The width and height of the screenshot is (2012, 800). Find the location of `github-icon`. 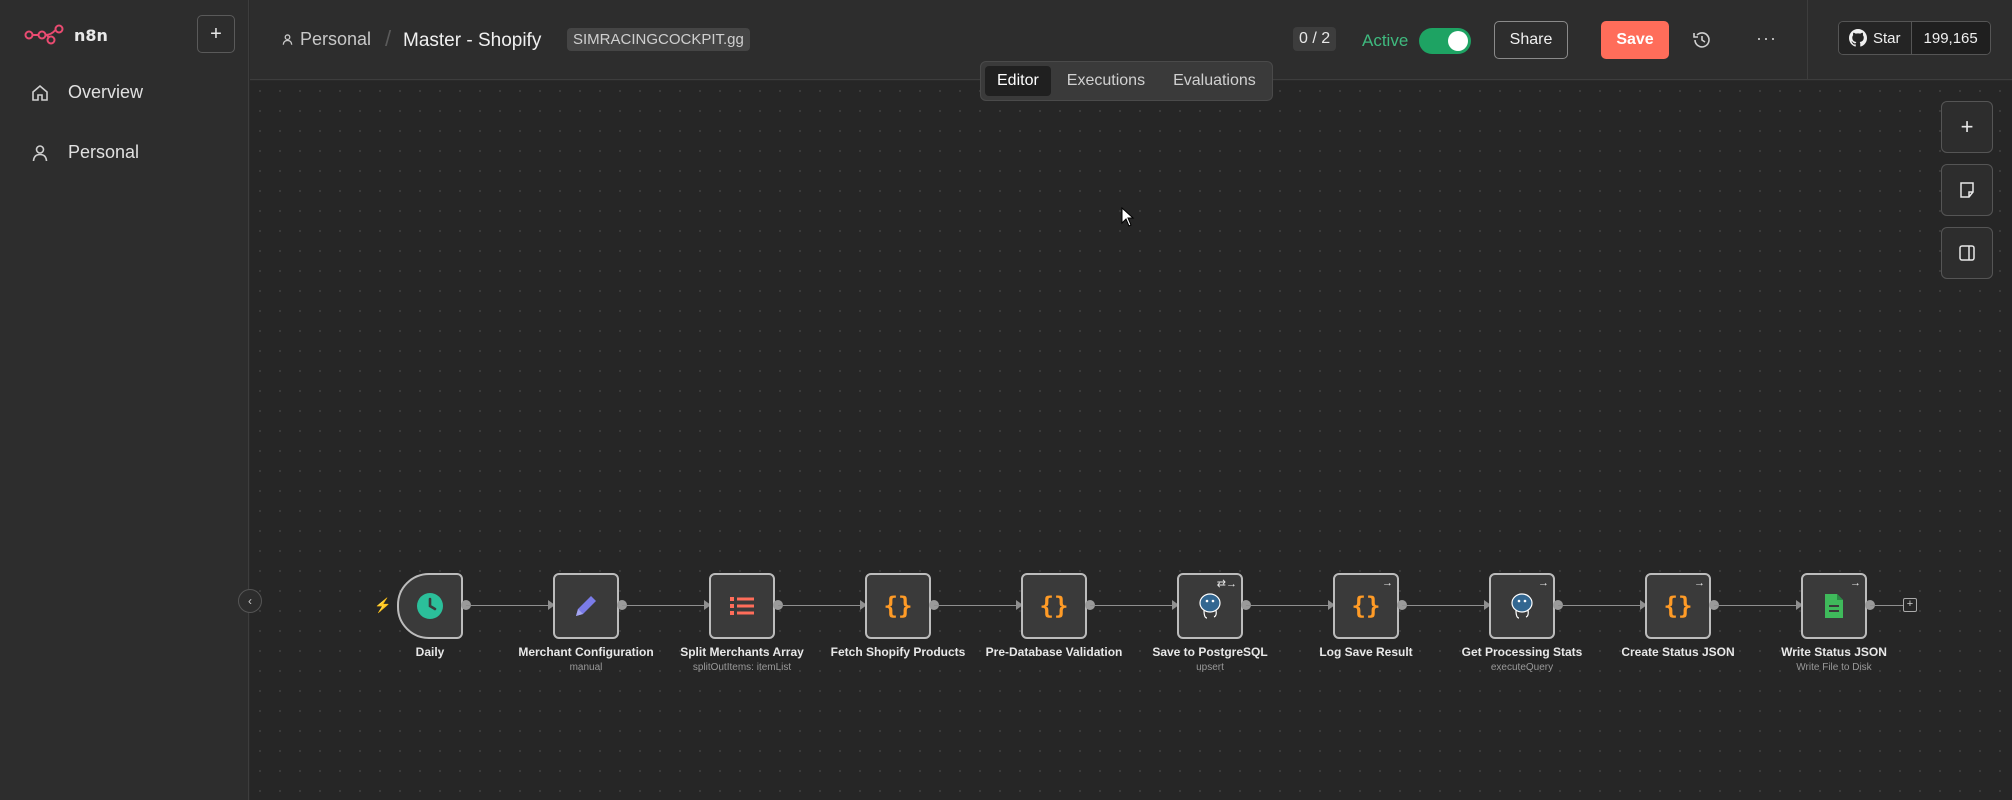

github-icon is located at coordinates (1858, 38).